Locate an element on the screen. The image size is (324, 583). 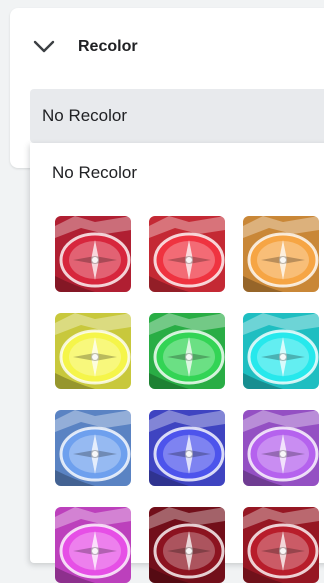
recolor-swatch-green is located at coordinates (187, 351).